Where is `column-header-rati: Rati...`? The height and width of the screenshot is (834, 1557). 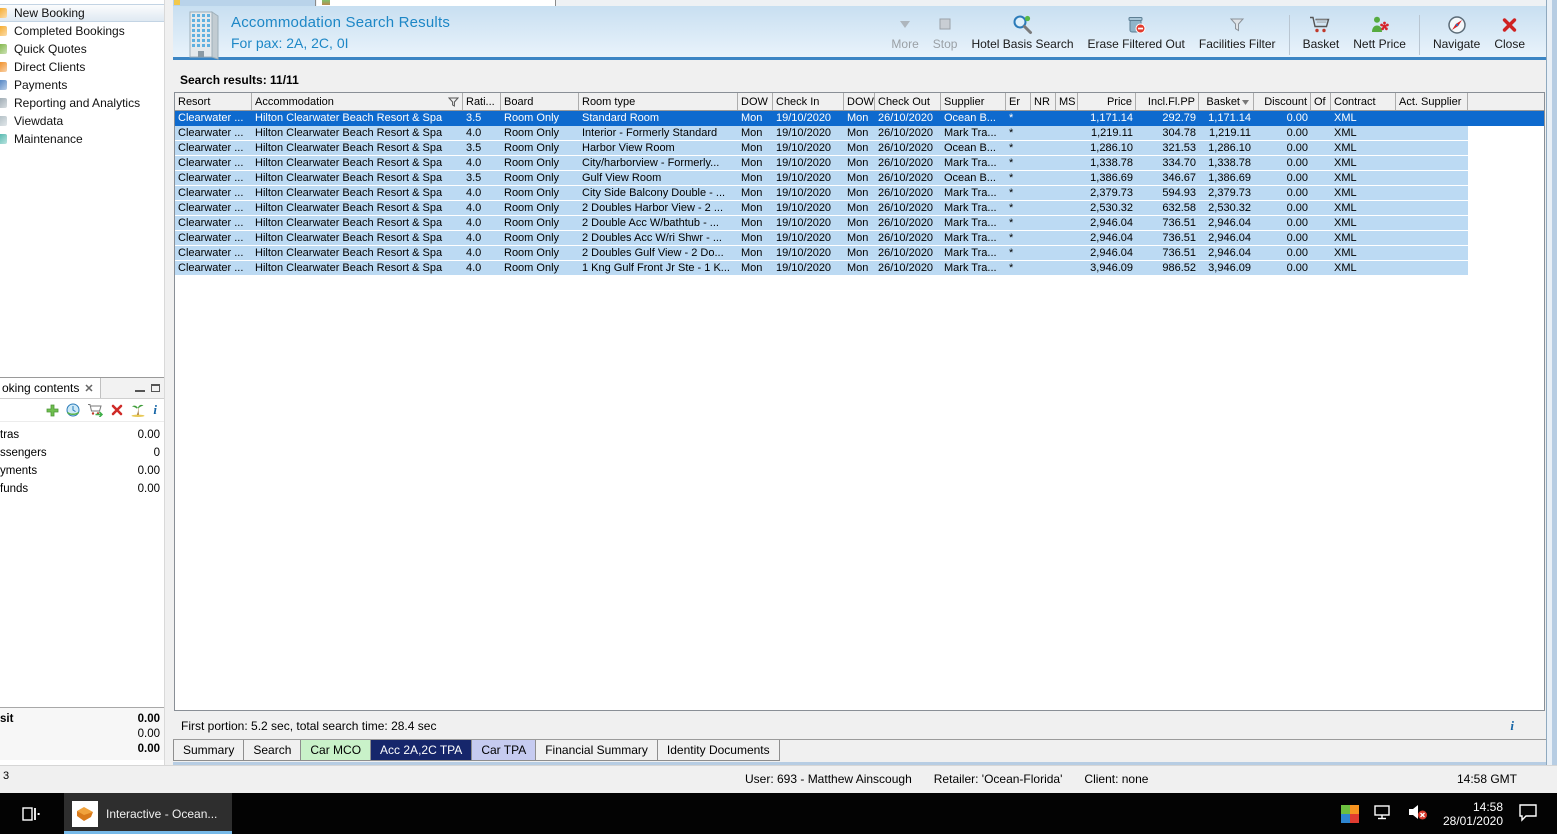
column-header-rati: Rati... is located at coordinates (482, 101).